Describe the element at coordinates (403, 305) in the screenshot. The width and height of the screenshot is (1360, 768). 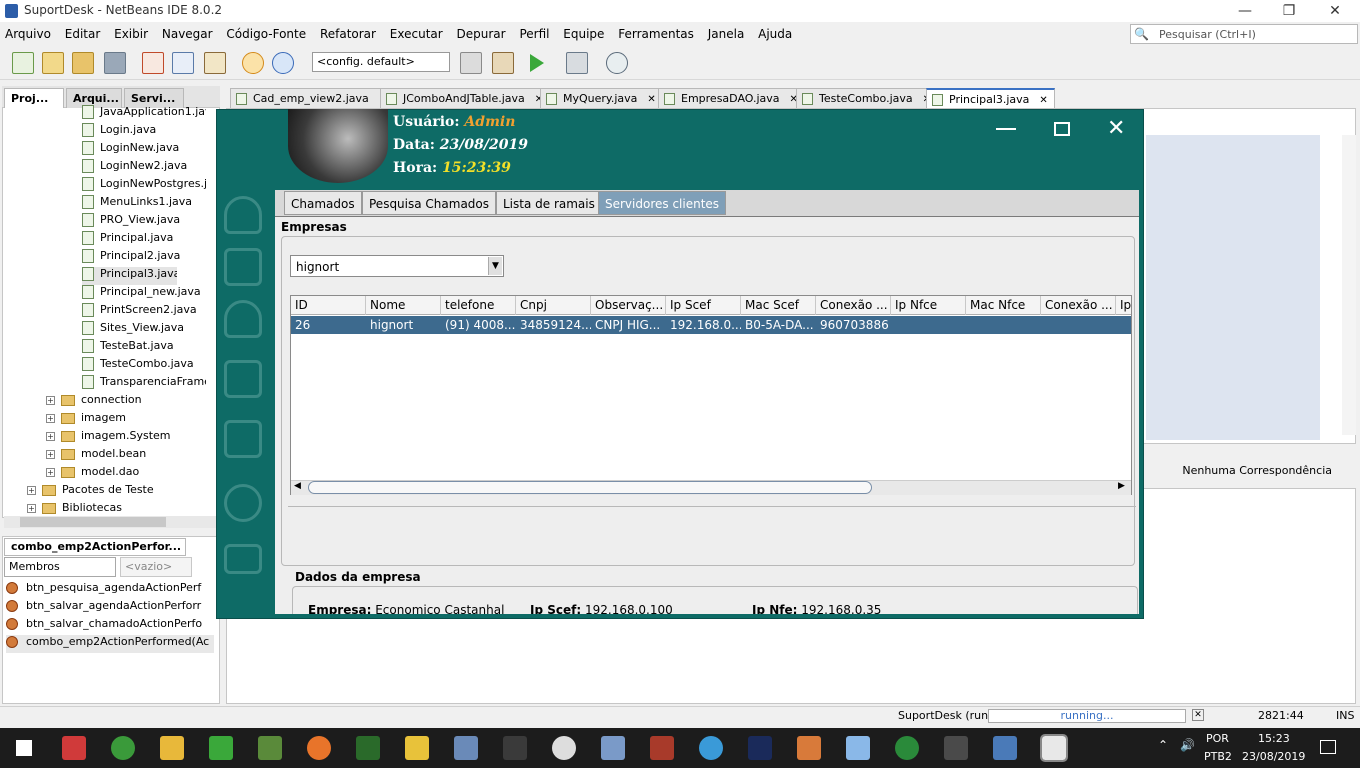
I see `col-nome: Nome` at that location.